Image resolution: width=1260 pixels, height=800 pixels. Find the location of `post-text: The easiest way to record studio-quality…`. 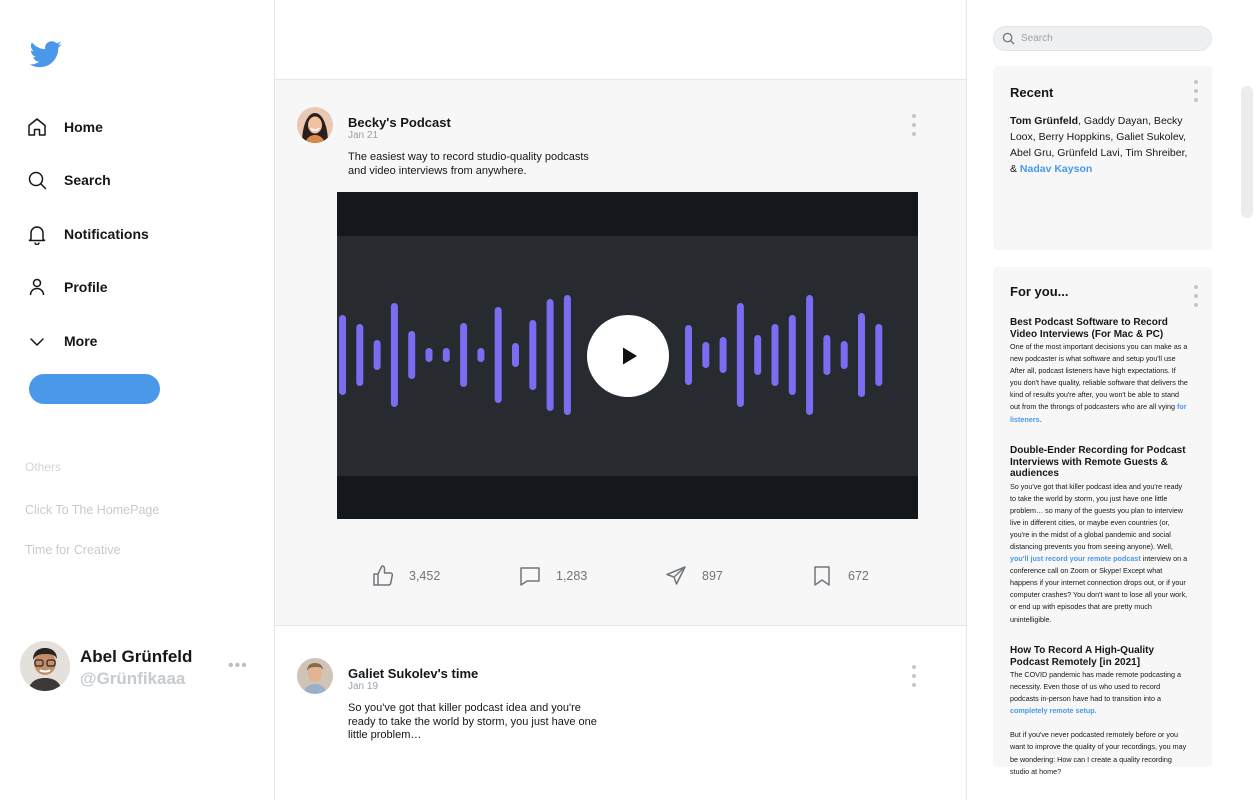

post-text: The easiest way to record studio-quality… is located at coordinates (468, 164).